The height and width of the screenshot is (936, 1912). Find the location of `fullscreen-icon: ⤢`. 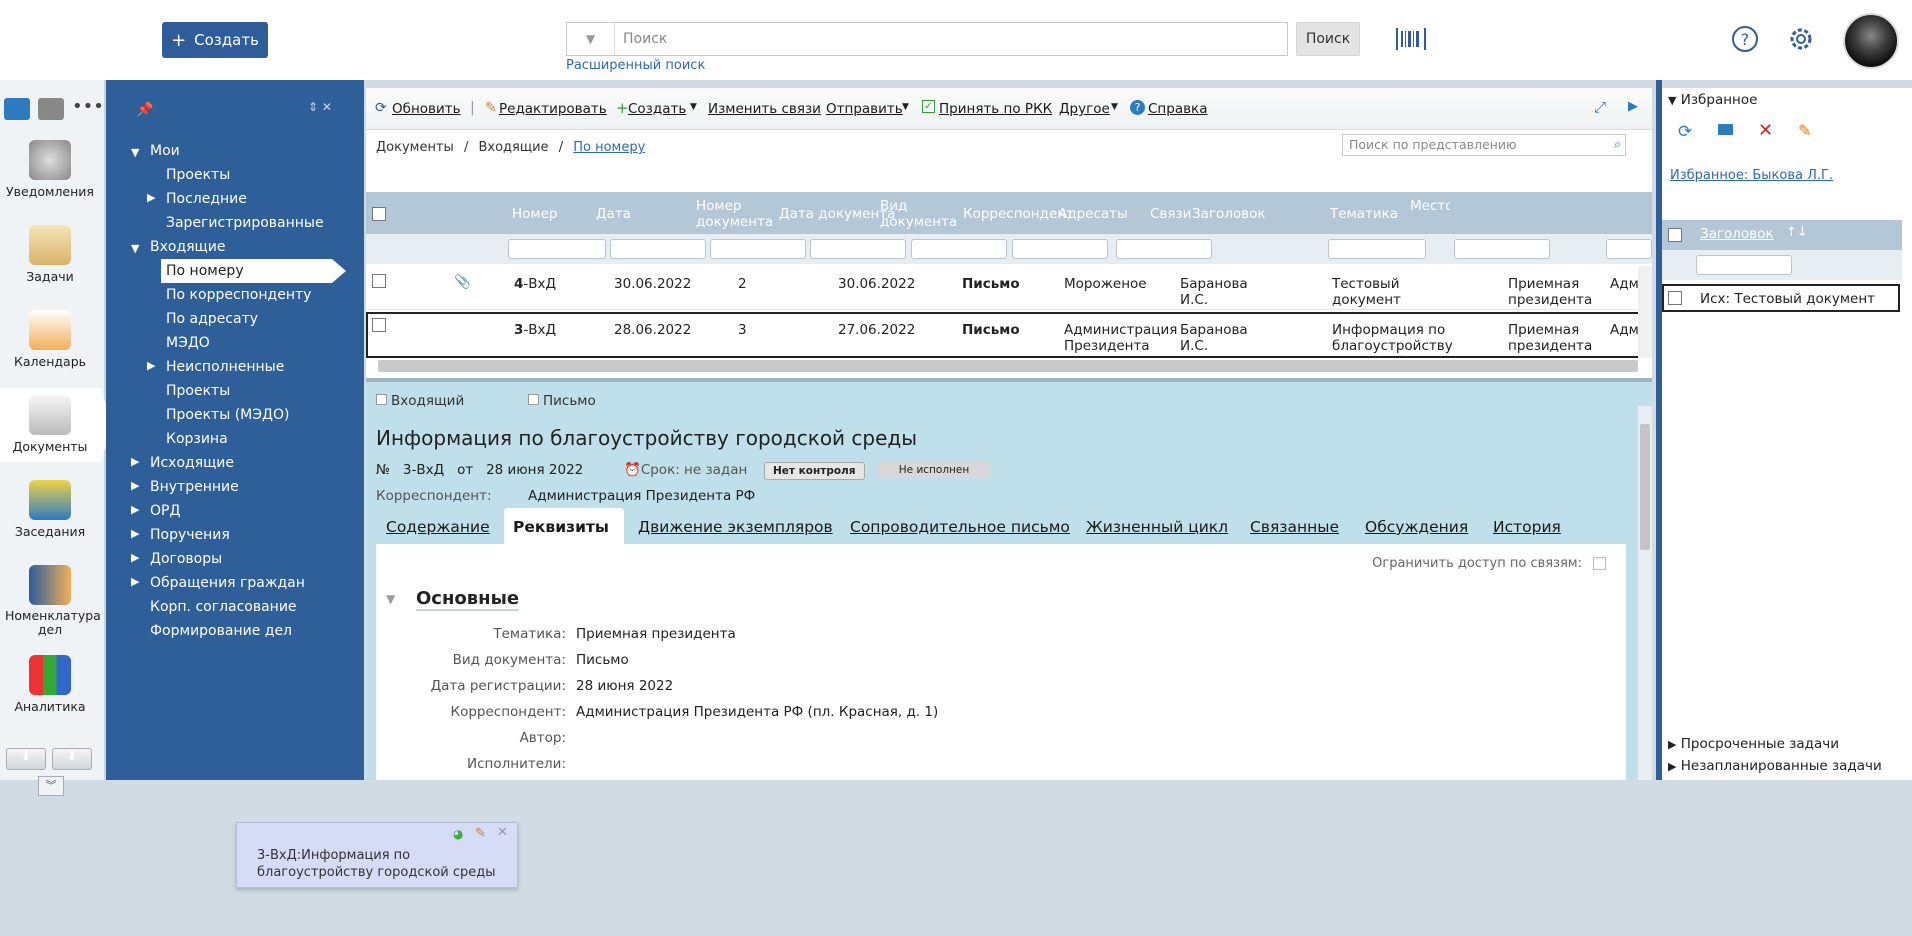

fullscreen-icon: ⤢ is located at coordinates (1600, 107).